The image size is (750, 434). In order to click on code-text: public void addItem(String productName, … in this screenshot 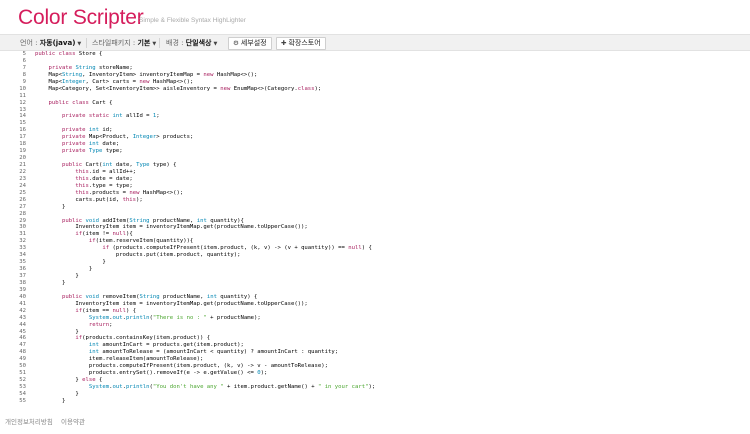, I will do `click(152, 220)`.